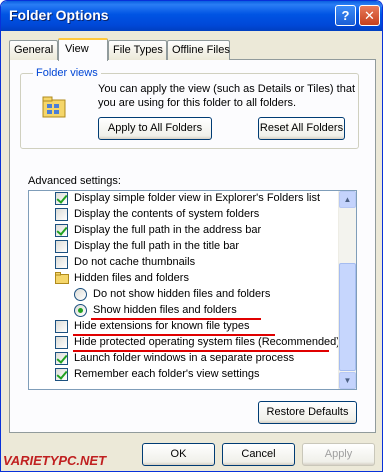 The image size is (387, 476). What do you see at coordinates (347, 380) in the screenshot?
I see `scroll-down-arrow-icon: ▼` at bounding box center [347, 380].